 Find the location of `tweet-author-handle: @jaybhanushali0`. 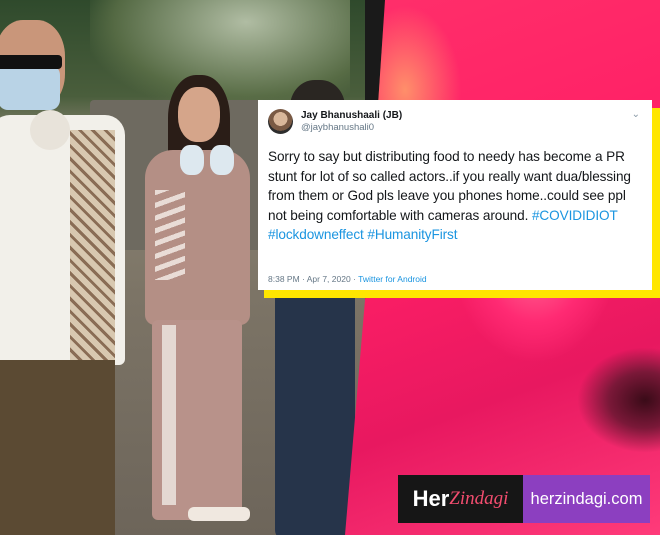

tweet-author-handle: @jaybhanushali0 is located at coordinates (351, 128).